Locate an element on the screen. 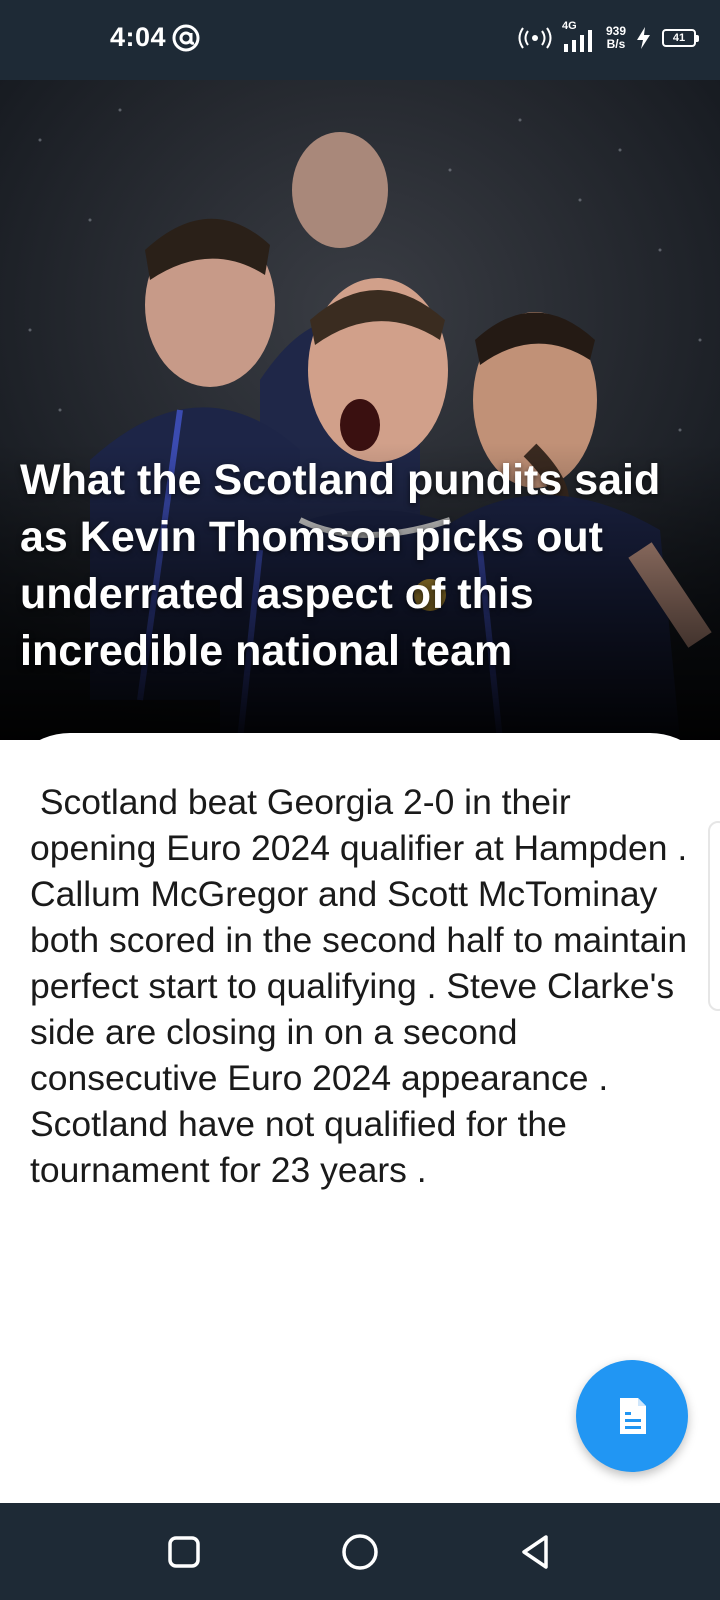 The image size is (720, 1600). home-button is located at coordinates (360, 1552).